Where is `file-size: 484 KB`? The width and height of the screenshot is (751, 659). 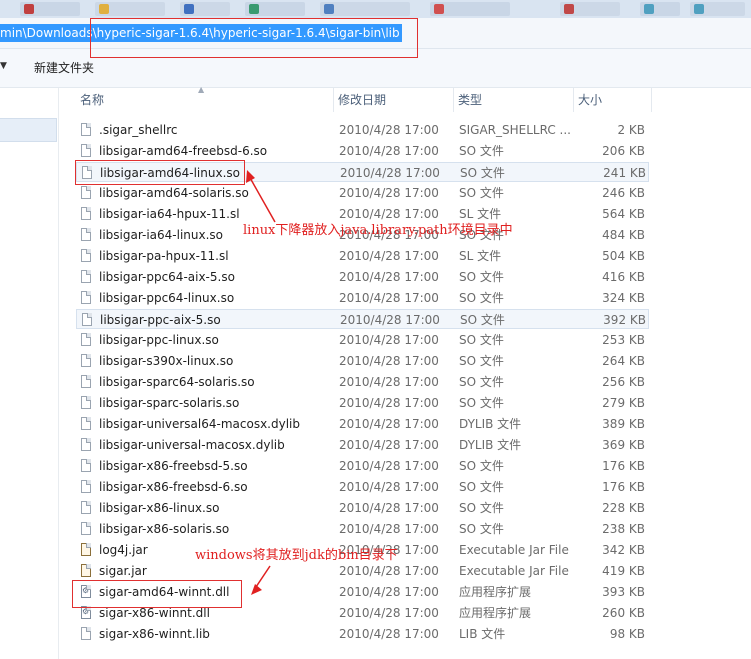 file-size: 484 KB is located at coordinates (623, 235).